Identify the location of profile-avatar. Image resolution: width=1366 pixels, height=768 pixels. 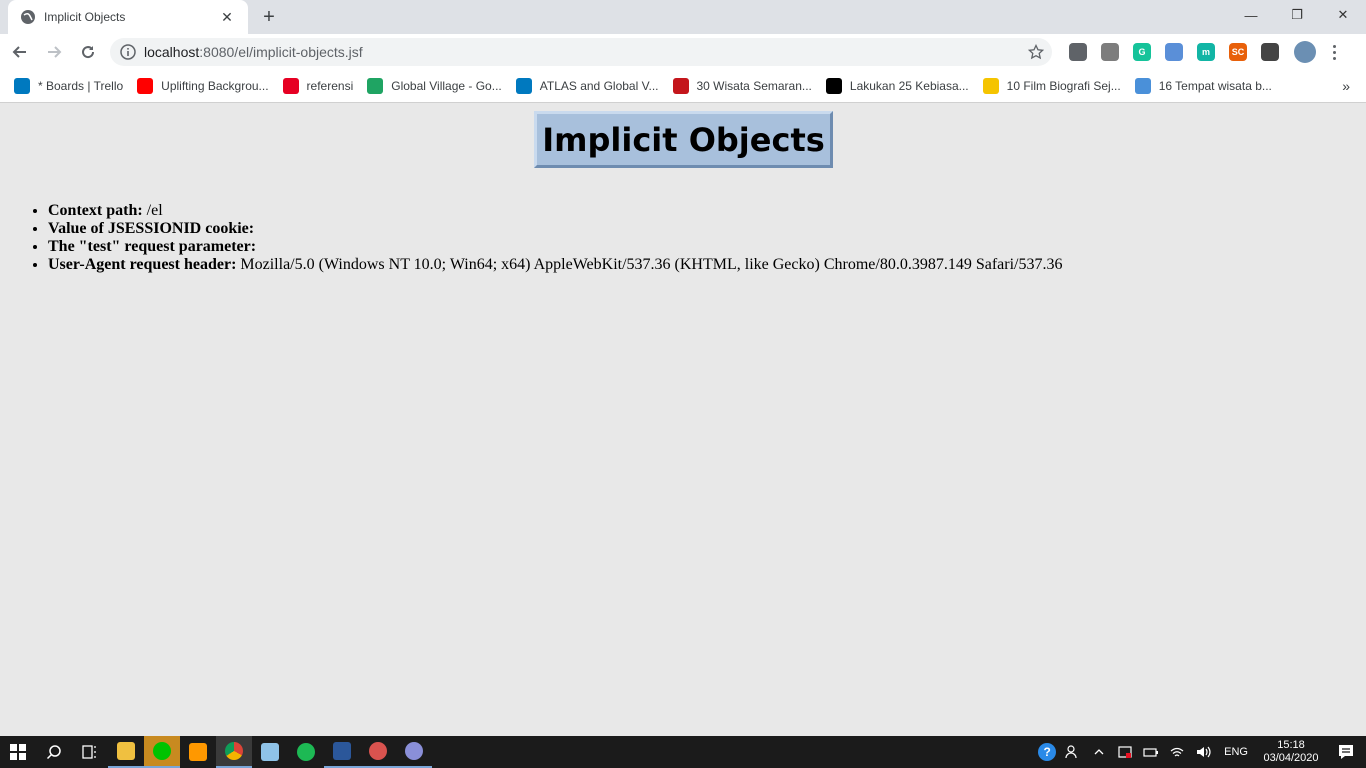
(1305, 52).